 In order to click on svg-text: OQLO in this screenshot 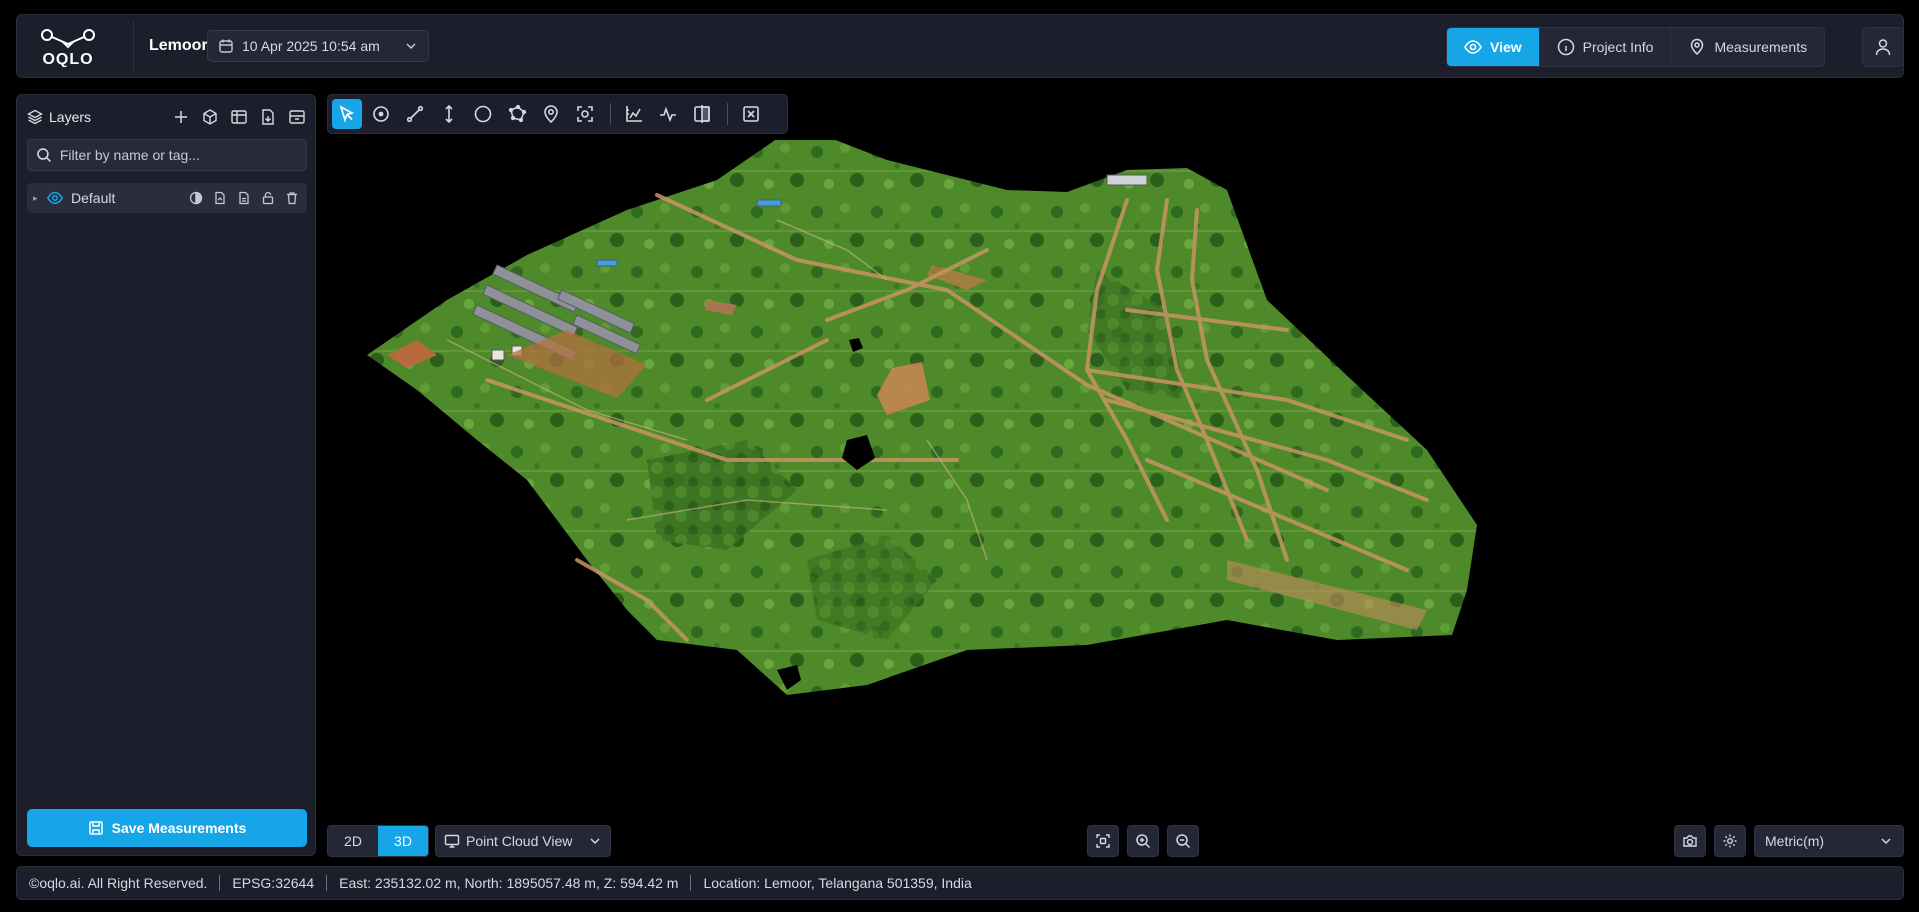, I will do `click(67, 59)`.